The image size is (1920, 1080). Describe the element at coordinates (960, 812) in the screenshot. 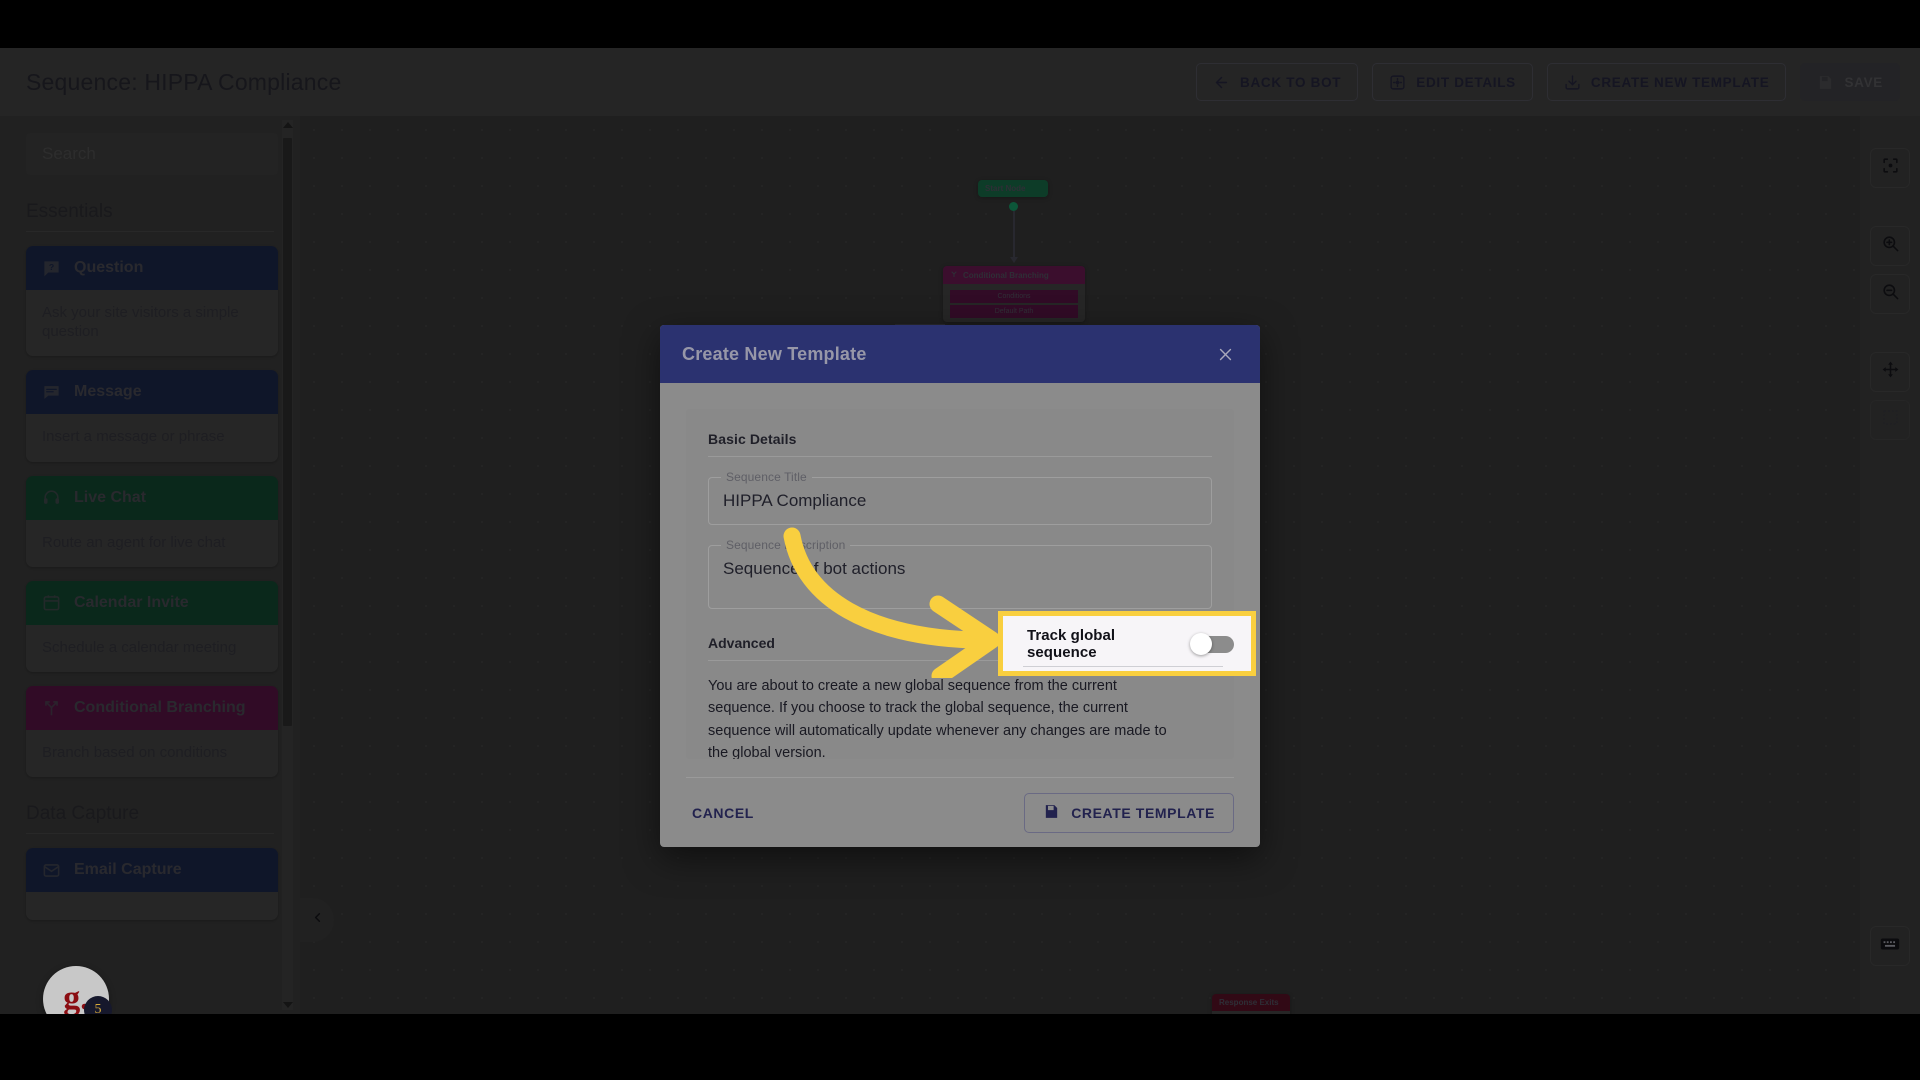

I see `modal-footer: CANCEL CREATE TEMPLATE` at that location.